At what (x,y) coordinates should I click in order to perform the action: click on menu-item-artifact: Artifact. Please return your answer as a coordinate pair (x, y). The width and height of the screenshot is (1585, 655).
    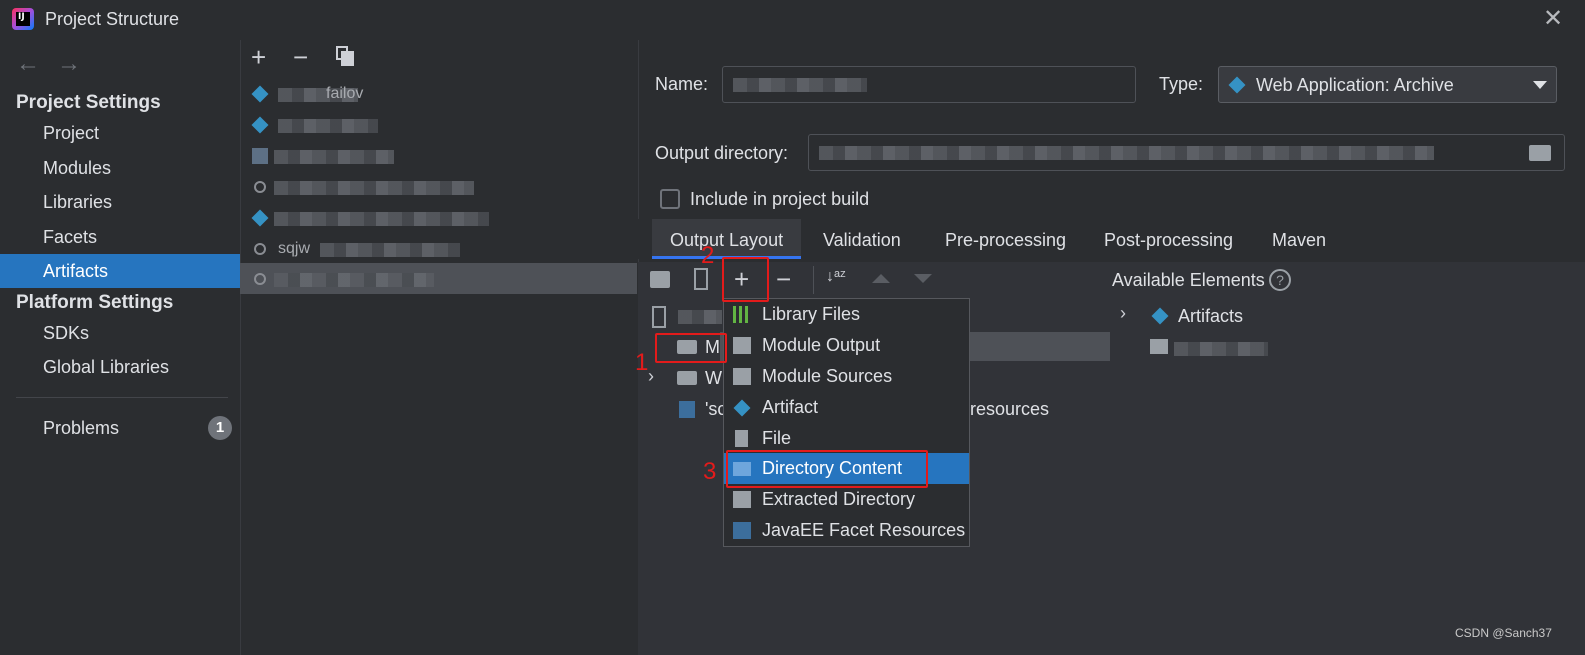
    Looking at the image, I should click on (846, 407).